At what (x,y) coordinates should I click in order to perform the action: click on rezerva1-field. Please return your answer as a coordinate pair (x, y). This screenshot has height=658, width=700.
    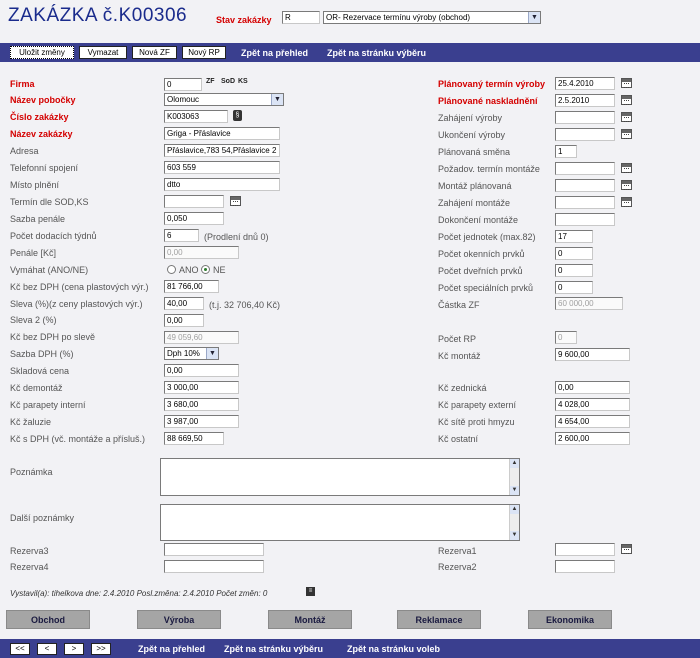
    Looking at the image, I should click on (585, 549).